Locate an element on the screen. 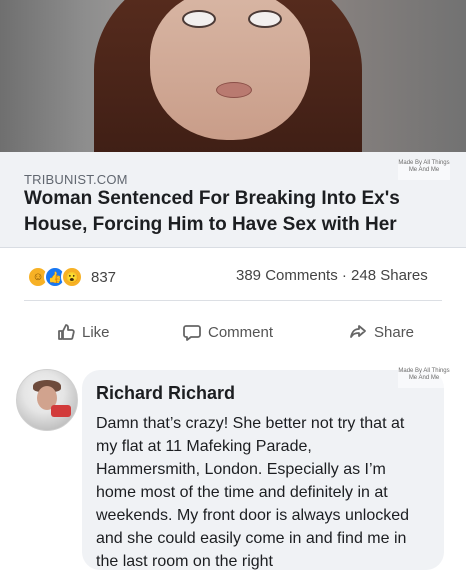 The width and height of the screenshot is (466, 574). avatar-red-badge is located at coordinates (61, 411).